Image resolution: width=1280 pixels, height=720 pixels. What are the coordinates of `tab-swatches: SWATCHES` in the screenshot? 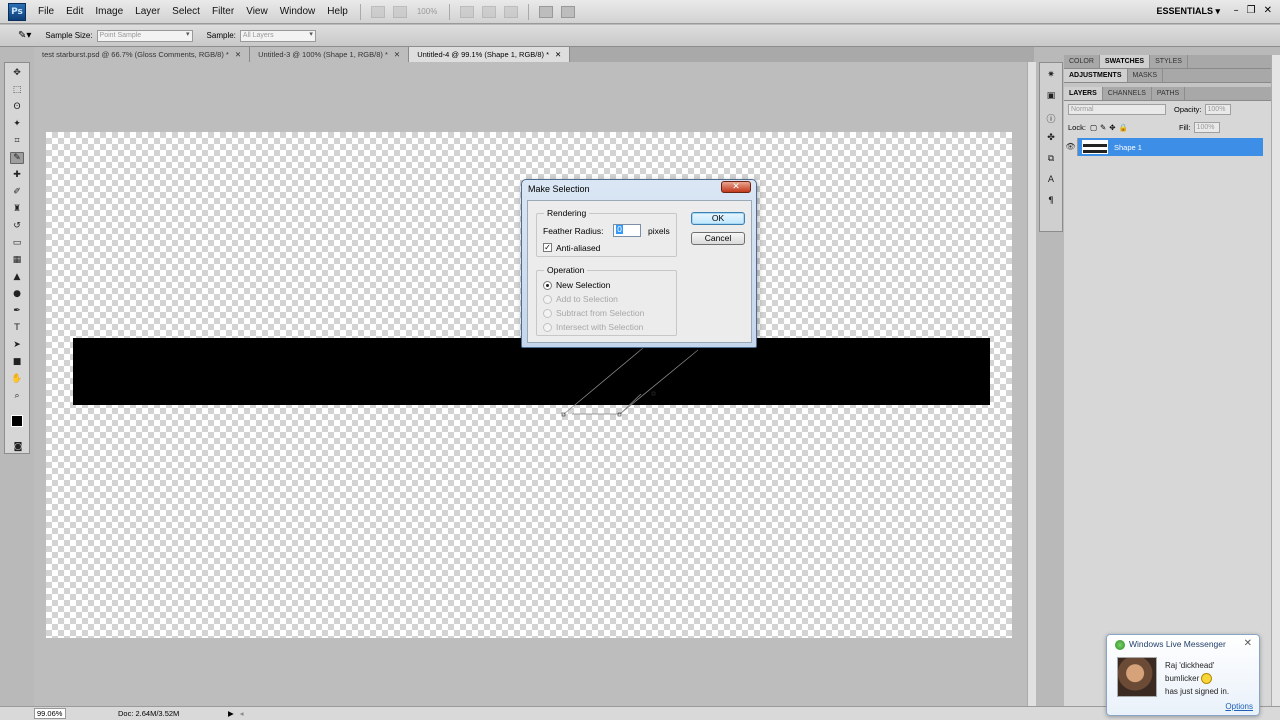 It's located at (1125, 61).